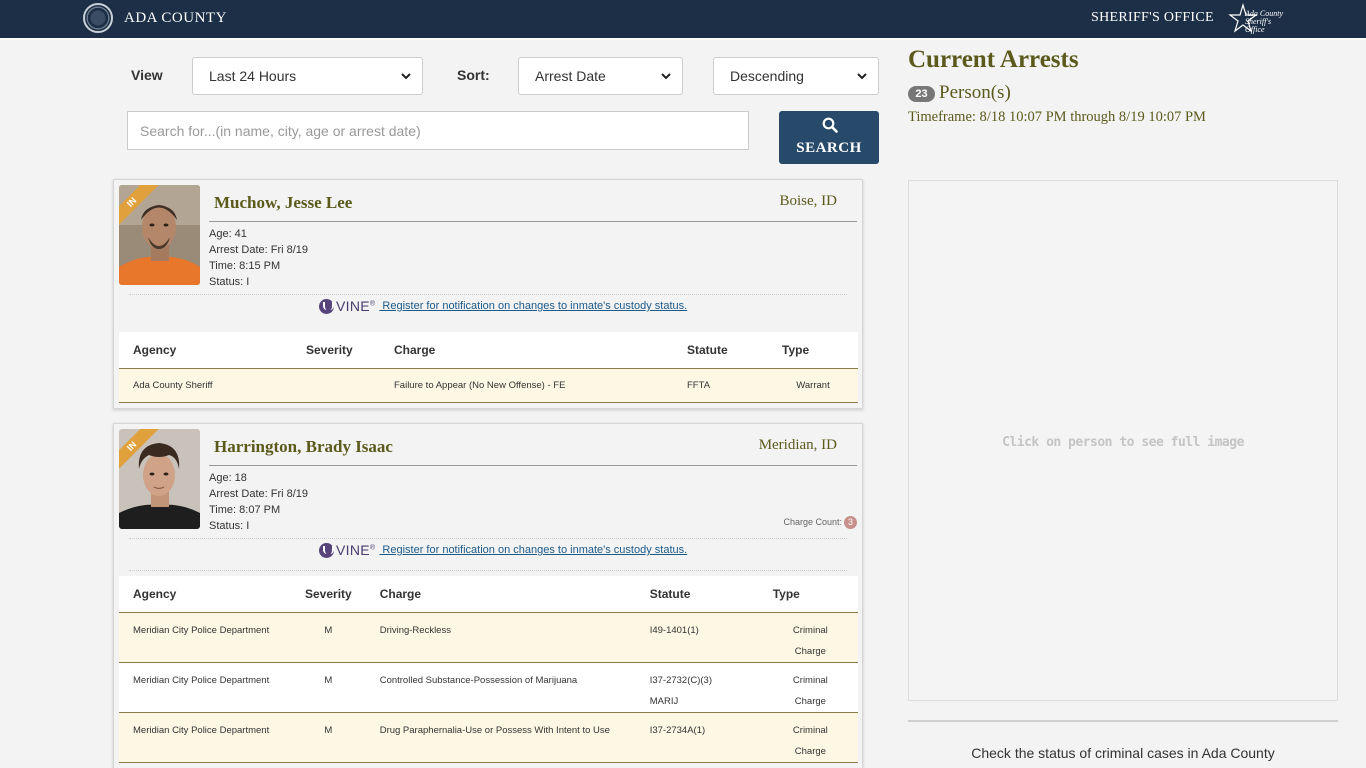  I want to click on person-age: Age: 41, so click(228, 234).